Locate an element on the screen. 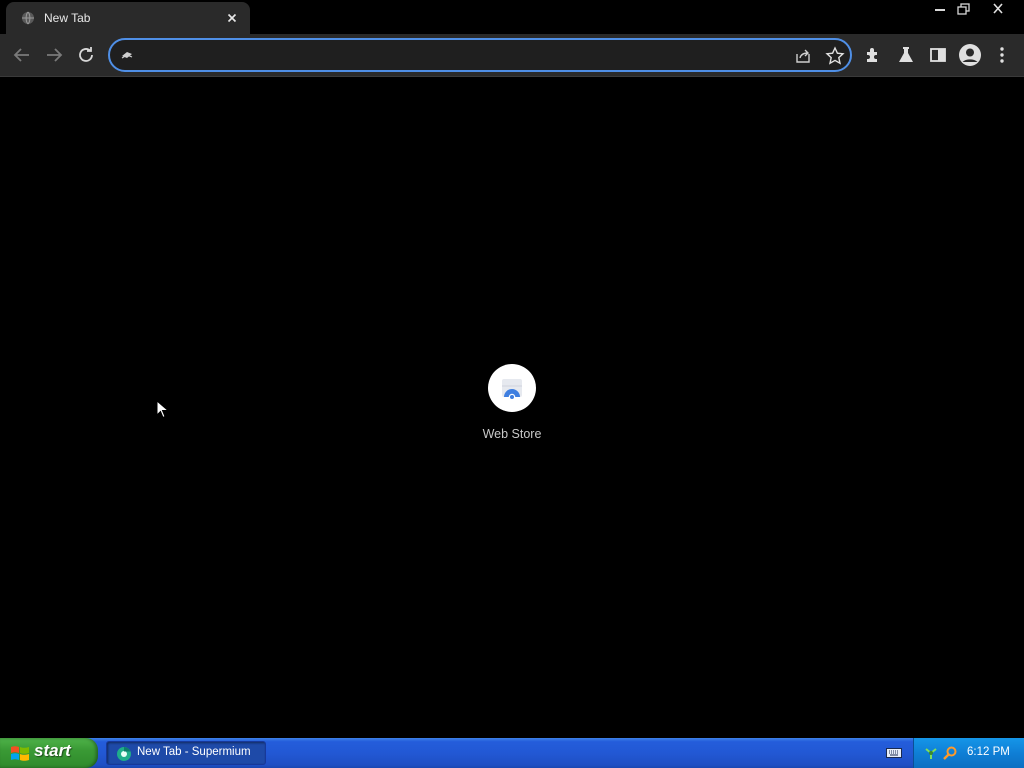 Image resolution: width=1024 pixels, height=768 pixels. tab-title: New Tab is located at coordinates (67, 18).